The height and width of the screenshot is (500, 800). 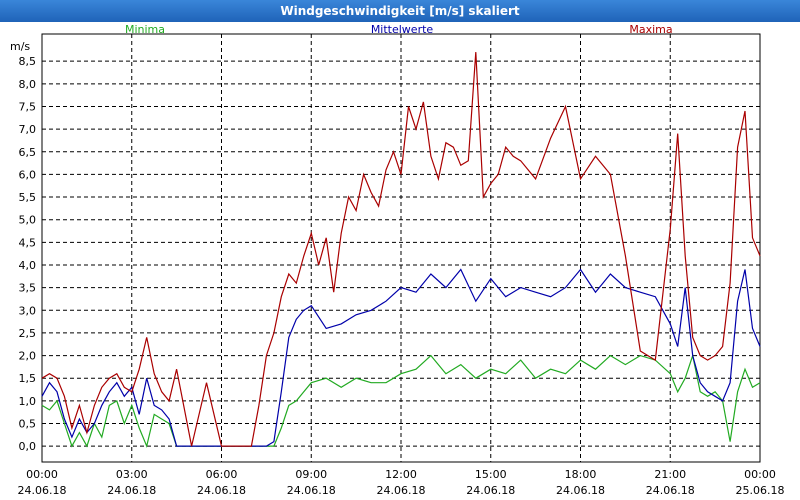 I want to click on y-tick-label: 3,5, so click(x=28, y=288).